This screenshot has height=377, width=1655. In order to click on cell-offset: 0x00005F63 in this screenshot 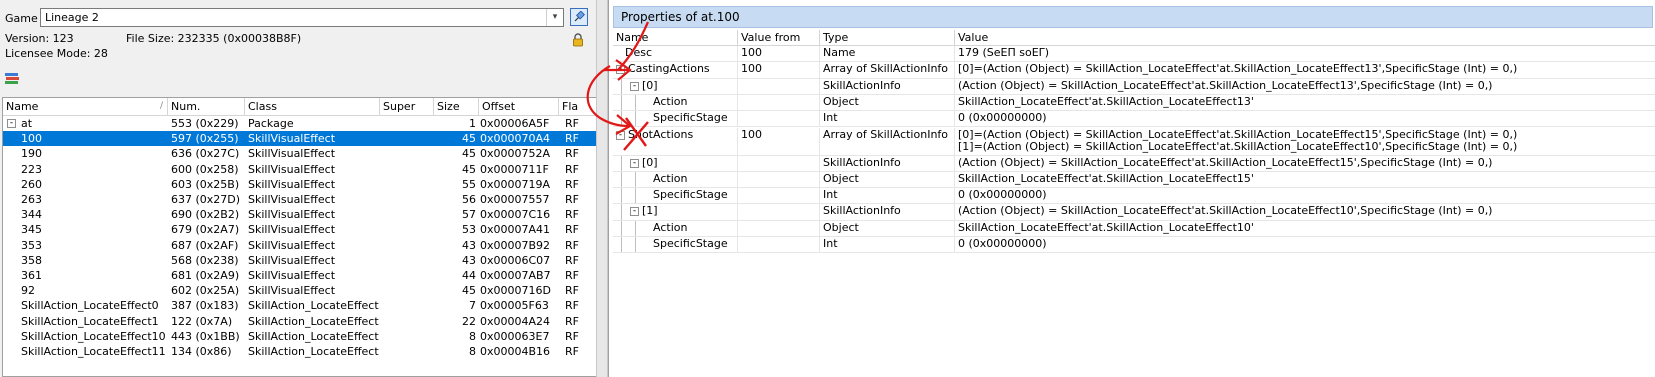, I will do `click(514, 306)`.